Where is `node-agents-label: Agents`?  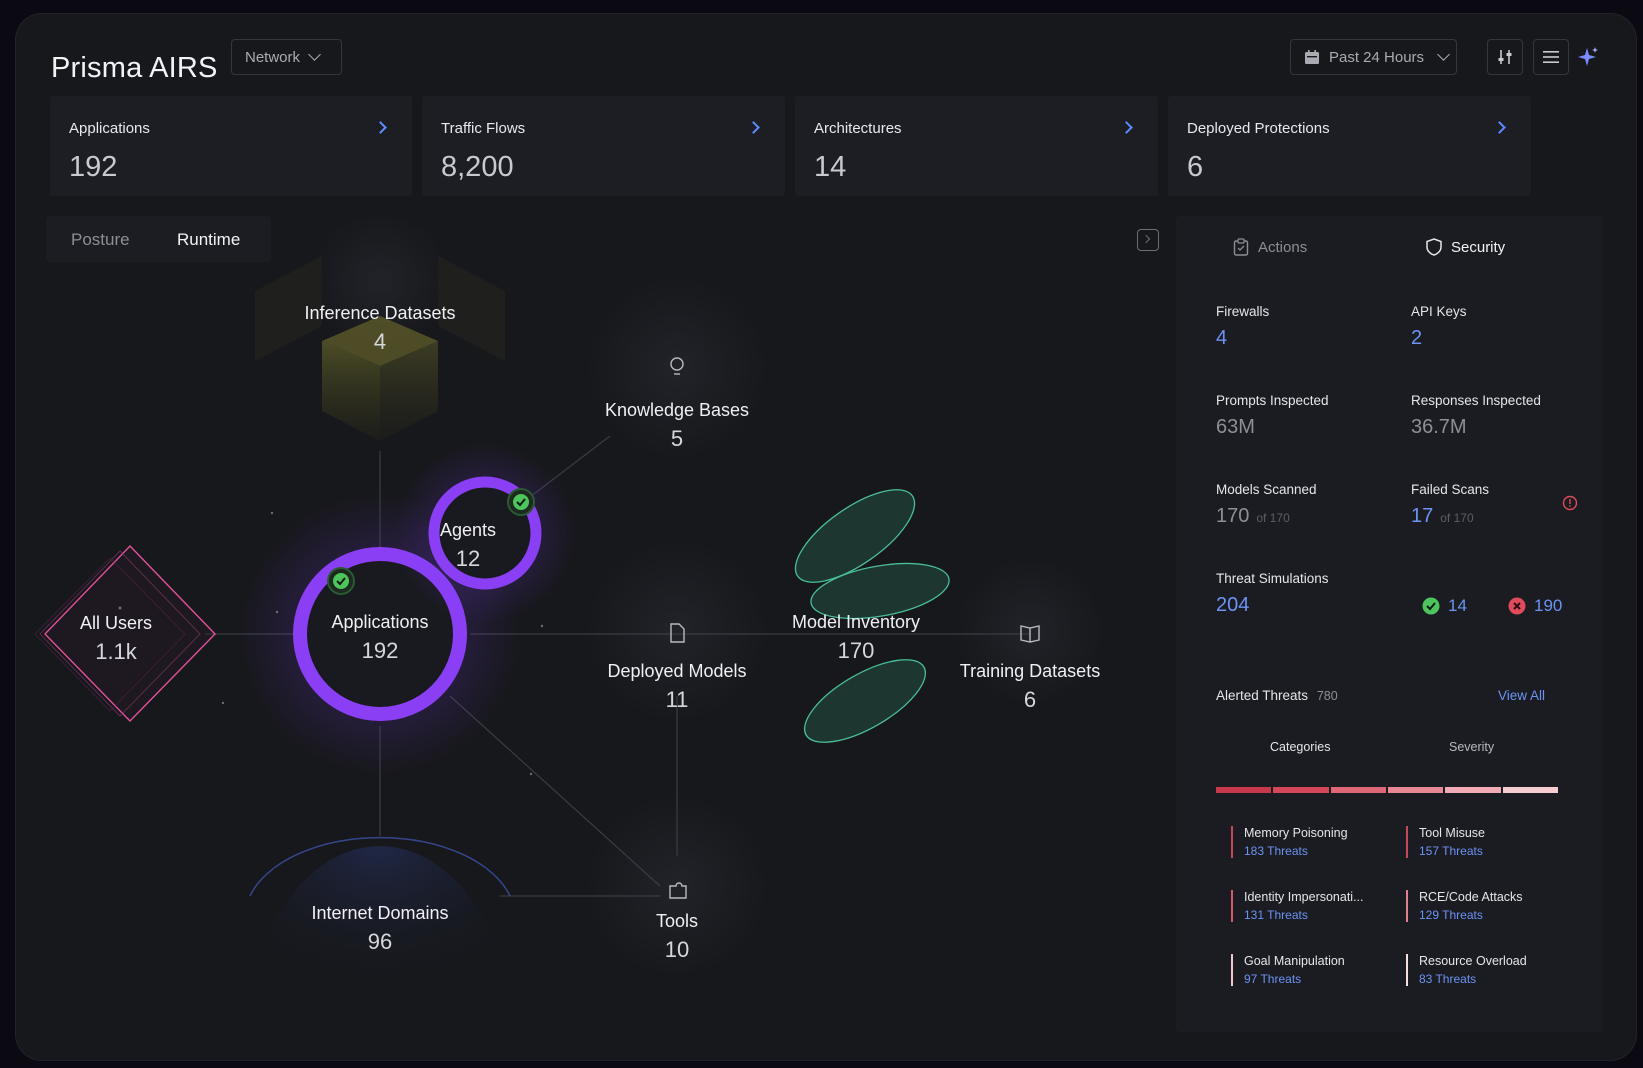
node-agents-label: Agents is located at coordinates (468, 530).